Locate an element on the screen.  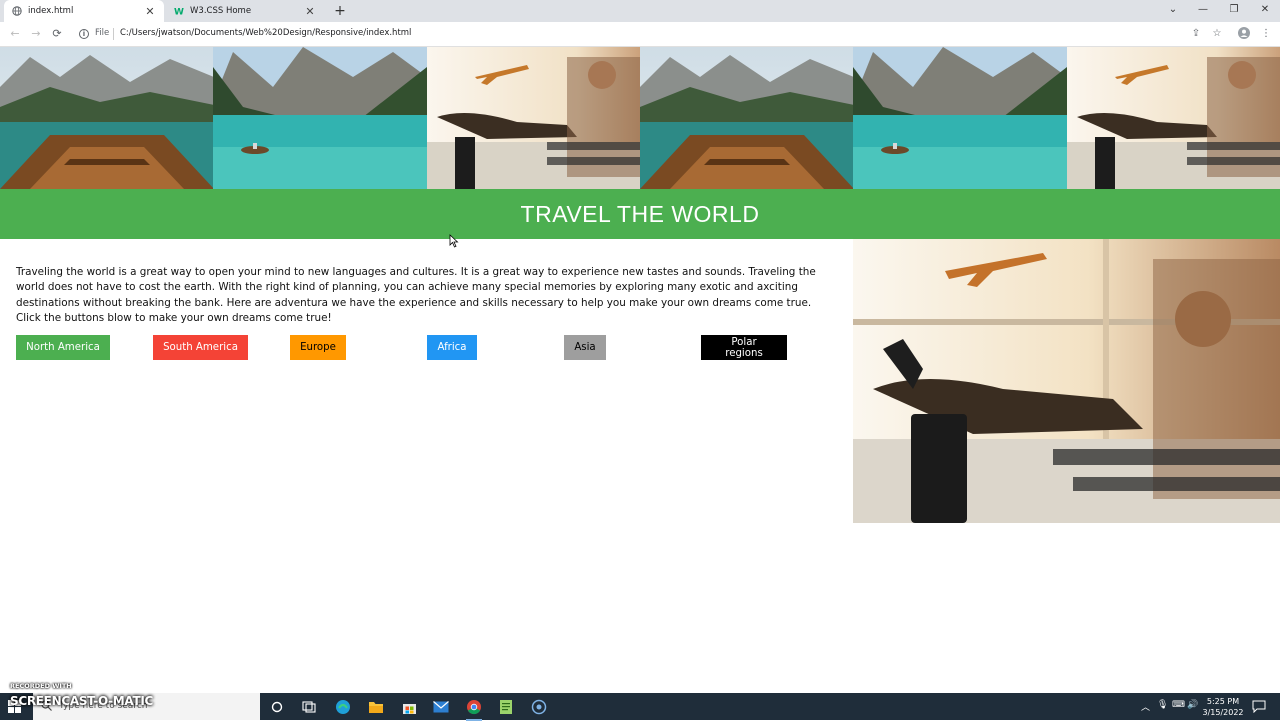
globe-icon is located at coordinates (17, 11).